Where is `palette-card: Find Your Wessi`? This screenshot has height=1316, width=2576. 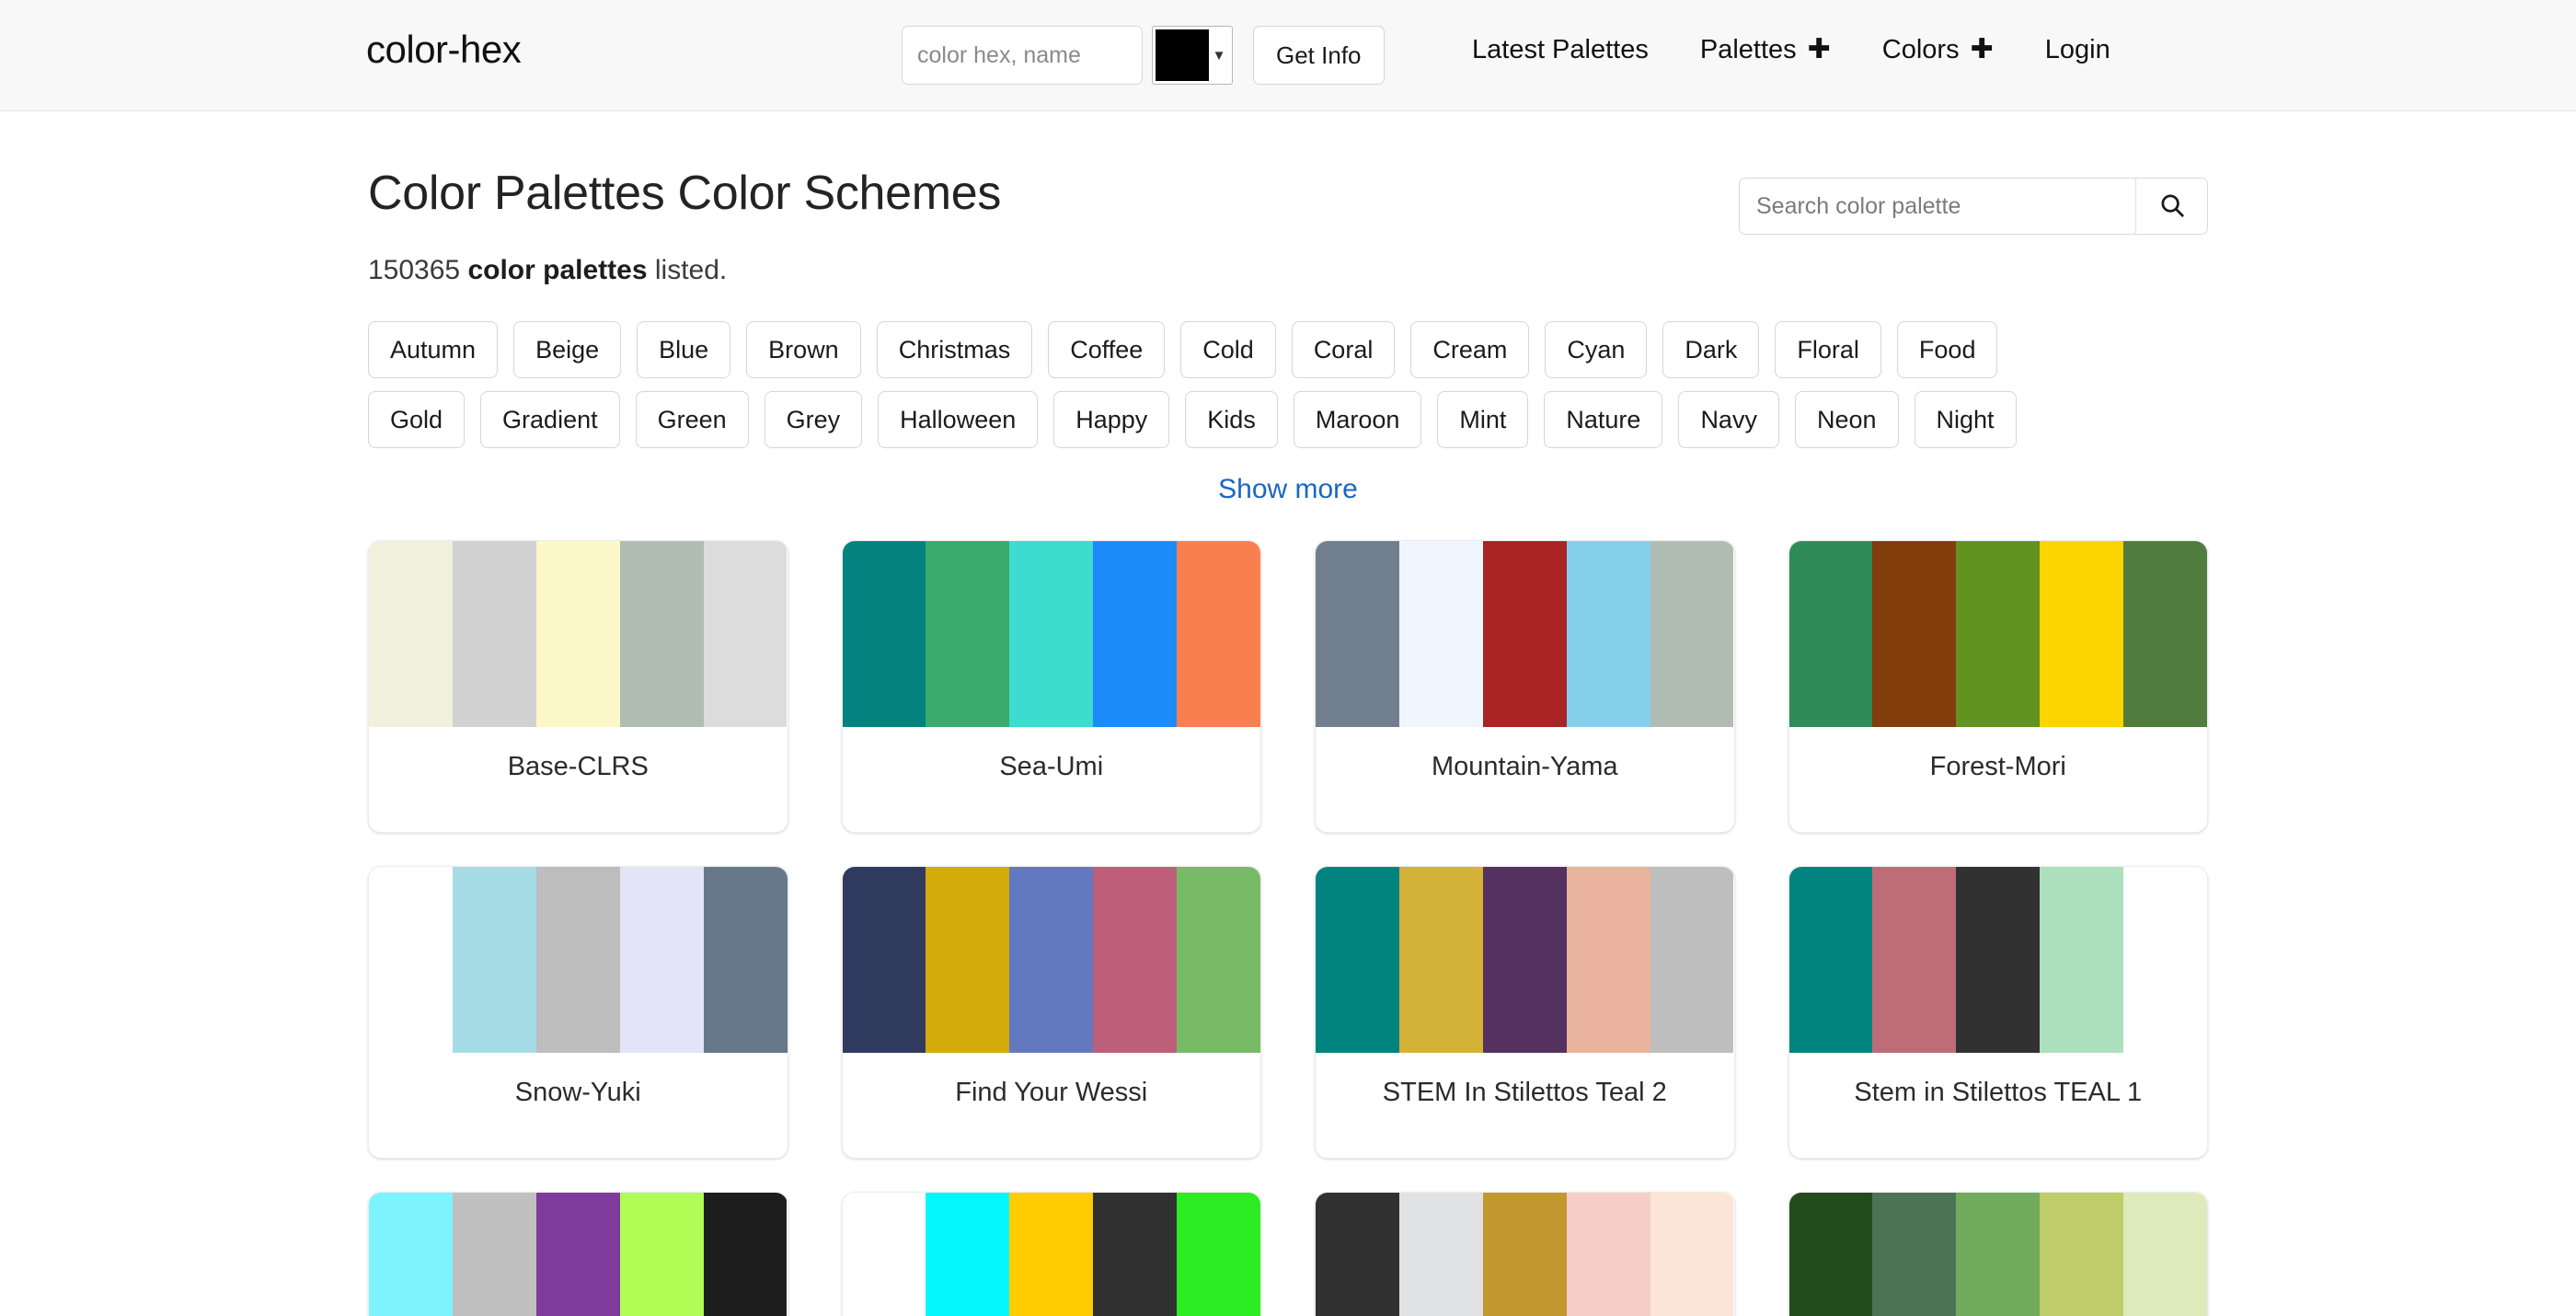
palette-card: Find Your Wessi is located at coordinates (1051, 1012).